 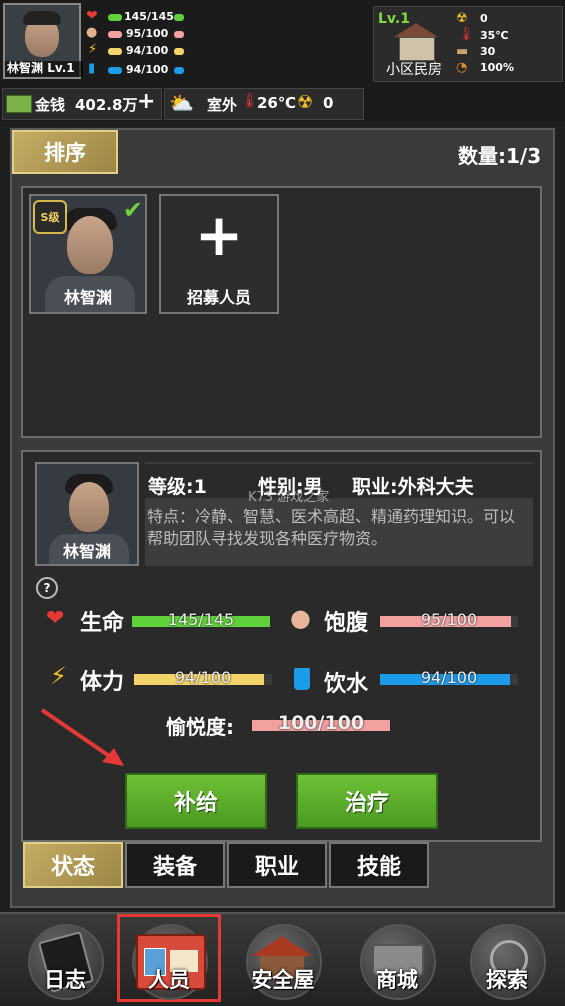 I want to click on environment-temperature: 26℃, so click(x=277, y=103).